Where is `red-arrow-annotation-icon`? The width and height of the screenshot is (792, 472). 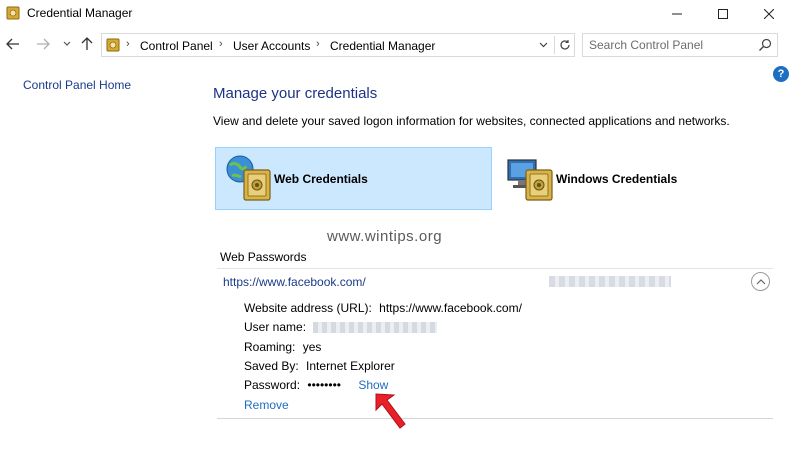 red-arrow-annotation-icon is located at coordinates (390, 411).